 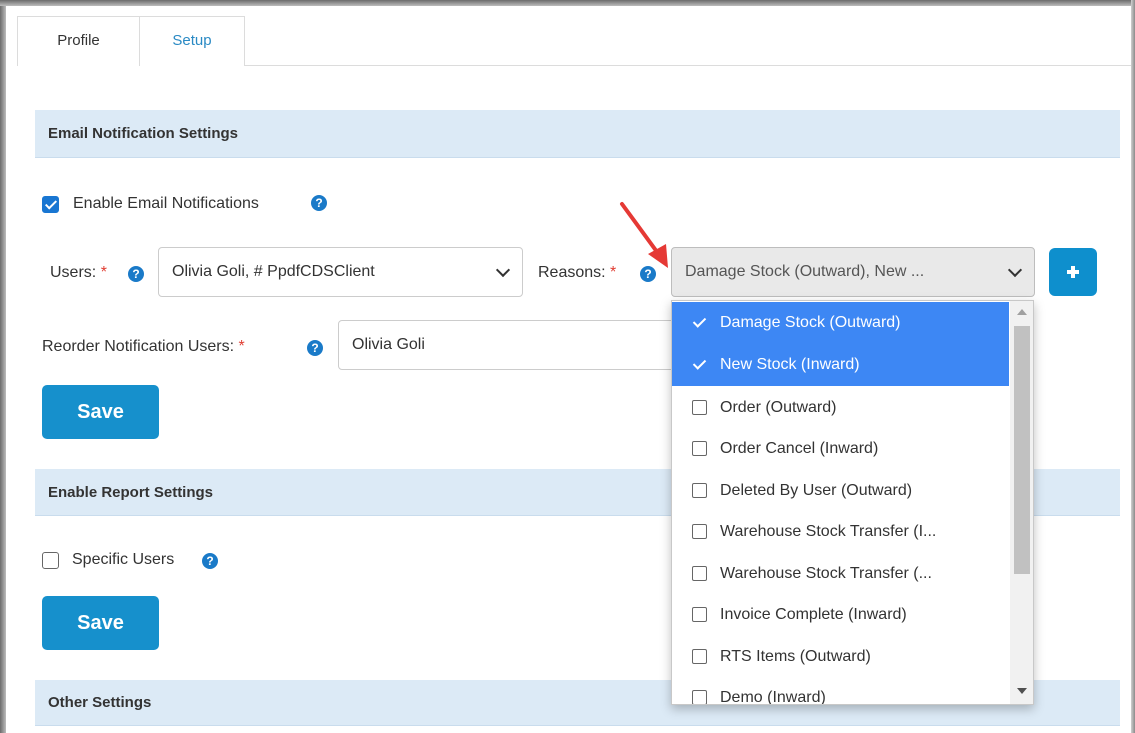 What do you see at coordinates (3, 366) in the screenshot?
I see `window-border-left` at bounding box center [3, 366].